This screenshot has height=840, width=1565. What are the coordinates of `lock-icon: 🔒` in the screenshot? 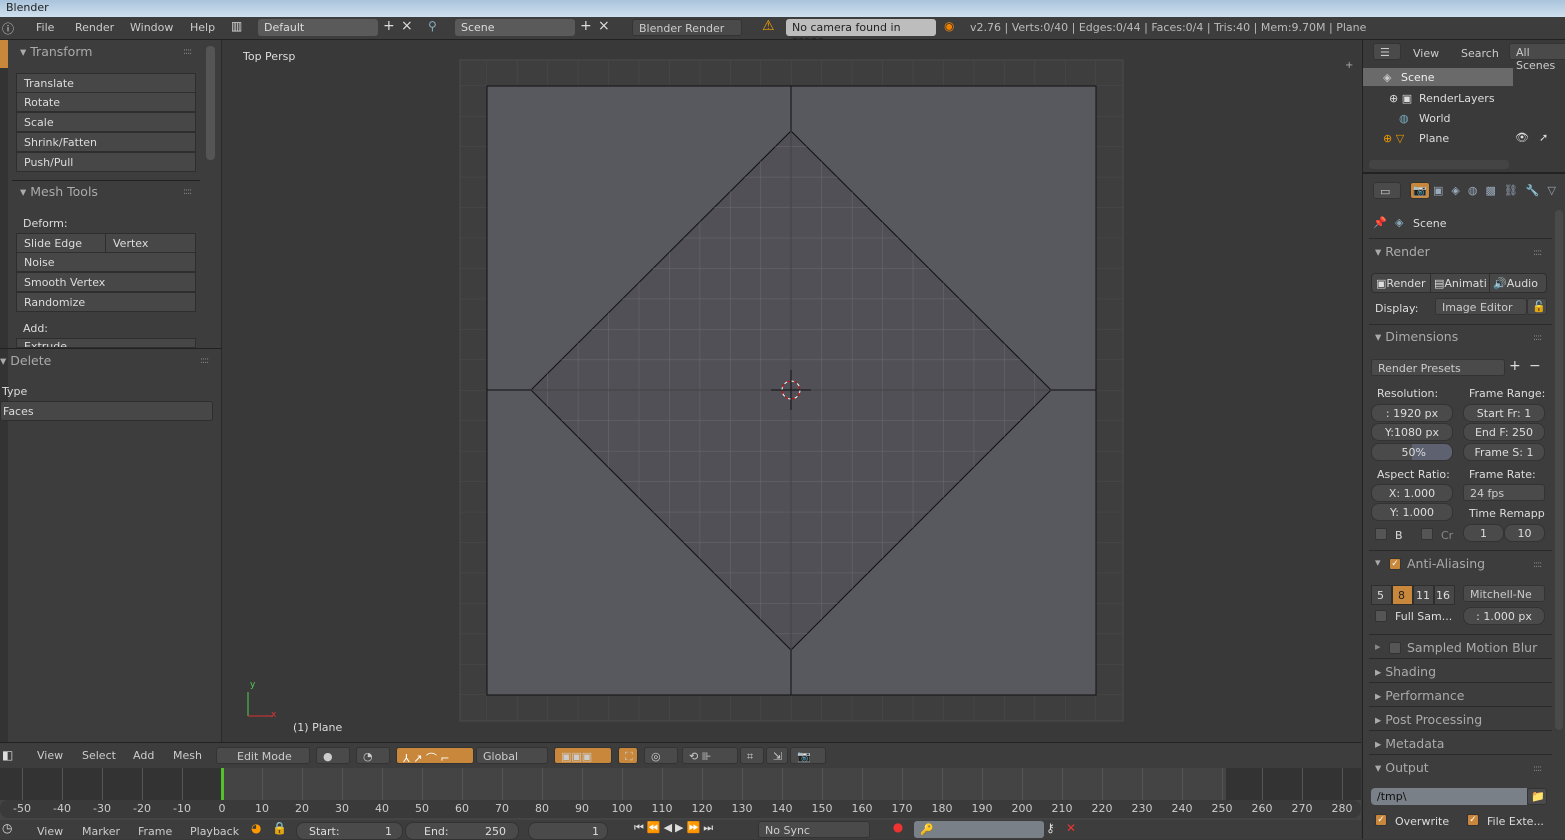 It's located at (279, 828).